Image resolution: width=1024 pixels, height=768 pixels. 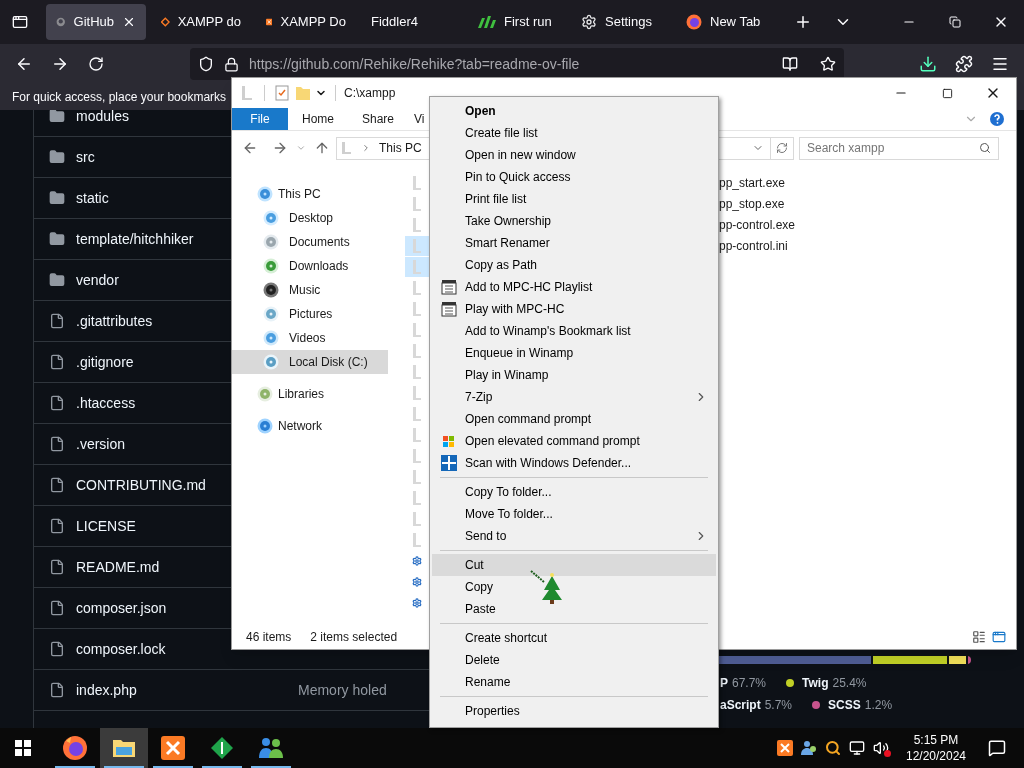 What do you see at coordinates (574, 660) in the screenshot?
I see `menu-item: Delete` at bounding box center [574, 660].